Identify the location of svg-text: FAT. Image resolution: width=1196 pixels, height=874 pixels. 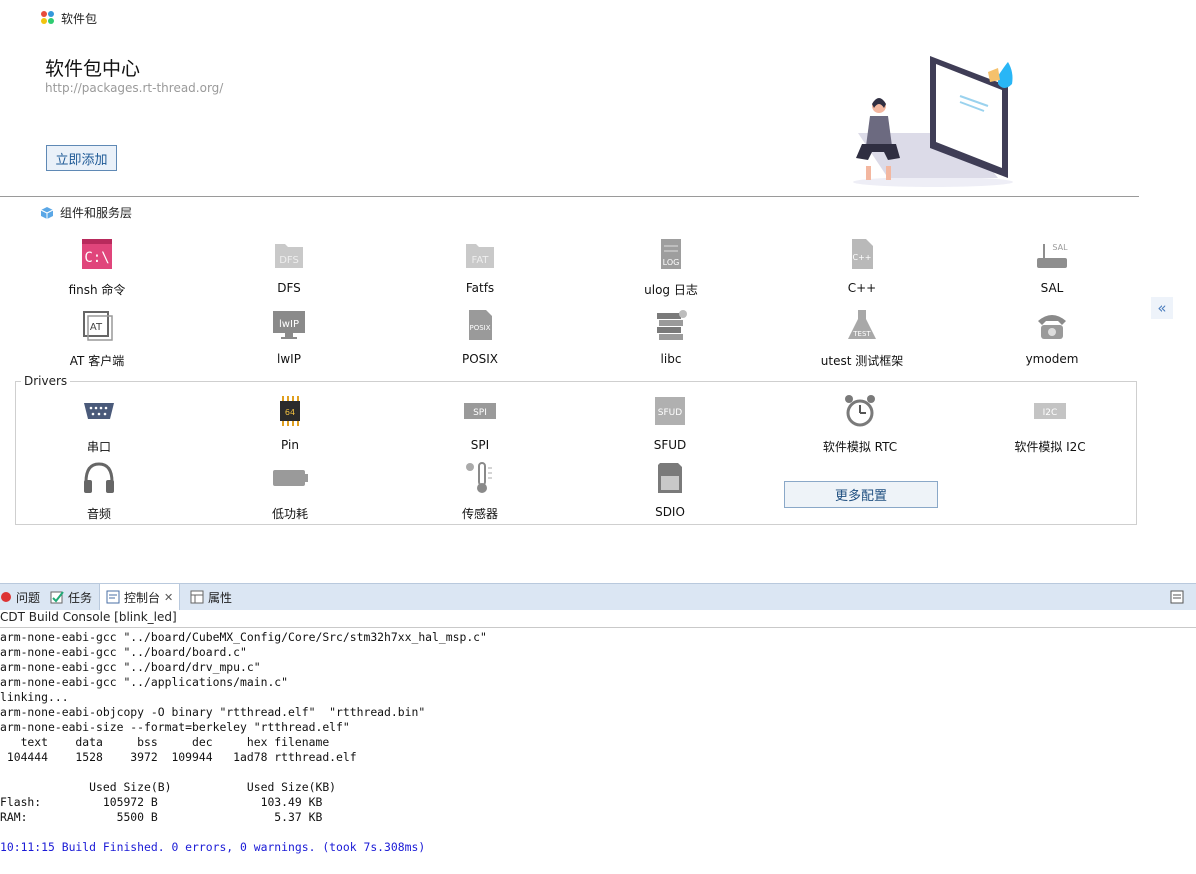
(480, 260).